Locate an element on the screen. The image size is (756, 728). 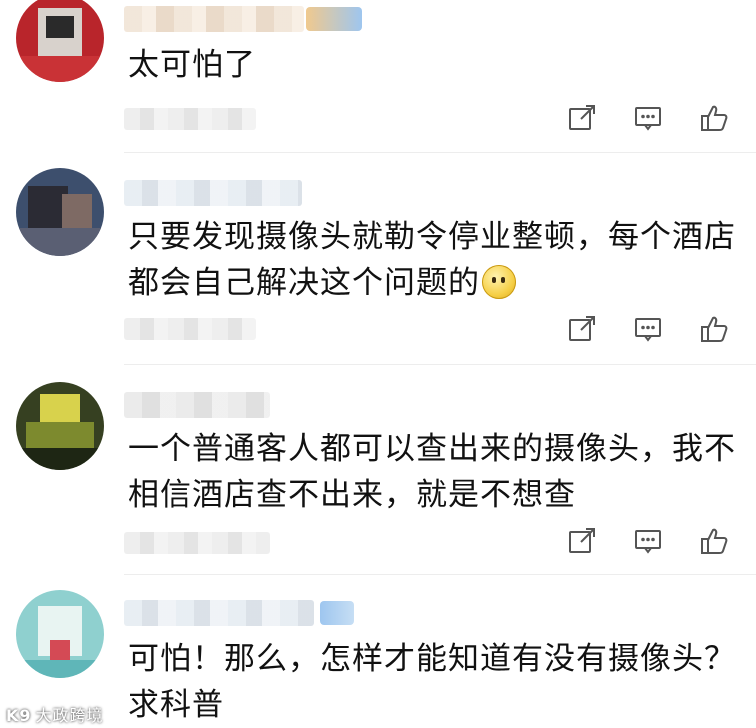
watermark-text: 大政跨境 is located at coordinates (69, 715).